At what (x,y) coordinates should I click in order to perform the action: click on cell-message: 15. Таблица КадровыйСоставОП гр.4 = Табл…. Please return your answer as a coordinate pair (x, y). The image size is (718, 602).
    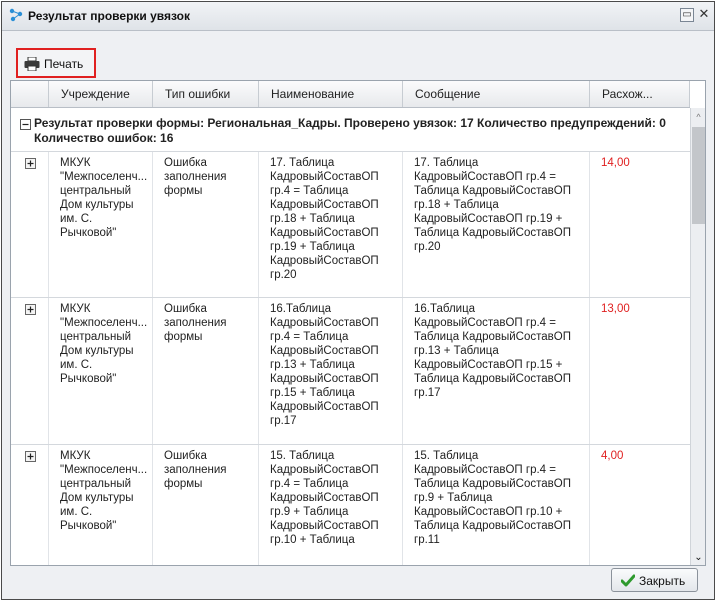
    Looking at the image, I should click on (496, 505).